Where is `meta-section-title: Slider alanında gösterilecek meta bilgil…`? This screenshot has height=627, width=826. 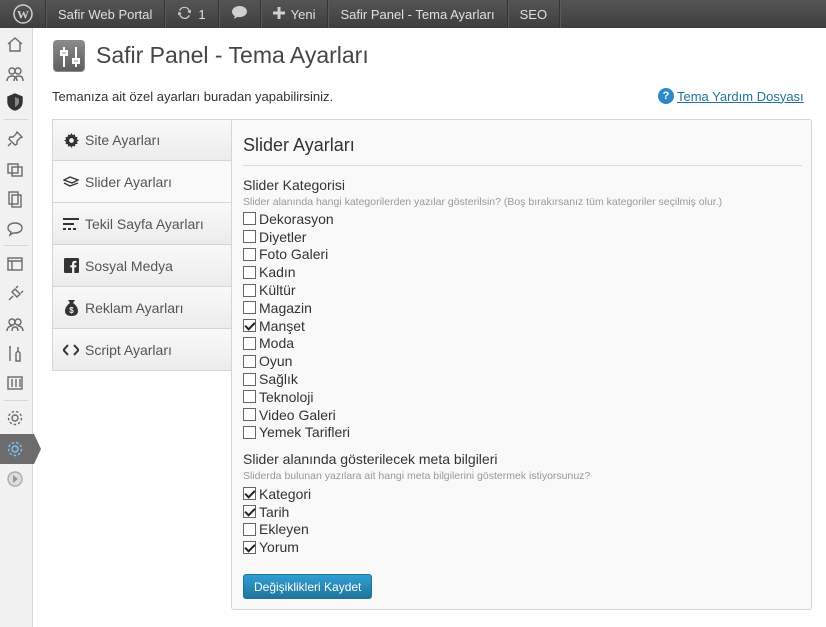 meta-section-title: Slider alanında gösterilecek meta bilgil… is located at coordinates (370, 459).